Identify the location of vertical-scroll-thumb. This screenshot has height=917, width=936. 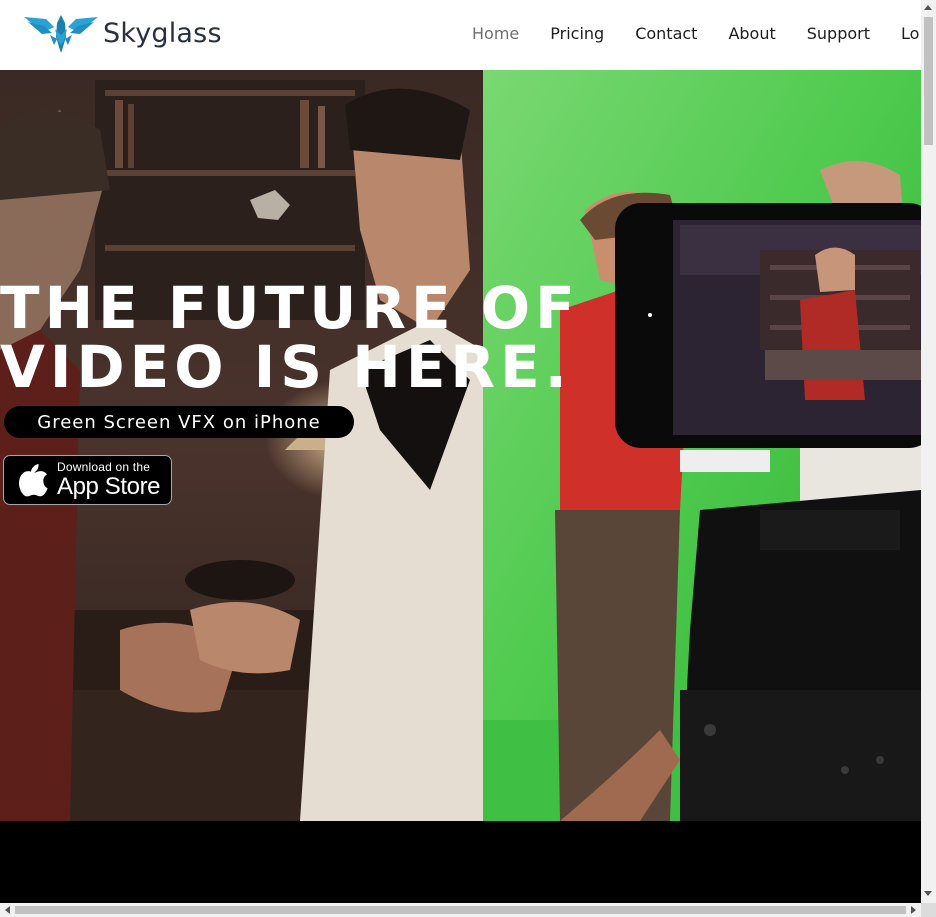
(928, 81).